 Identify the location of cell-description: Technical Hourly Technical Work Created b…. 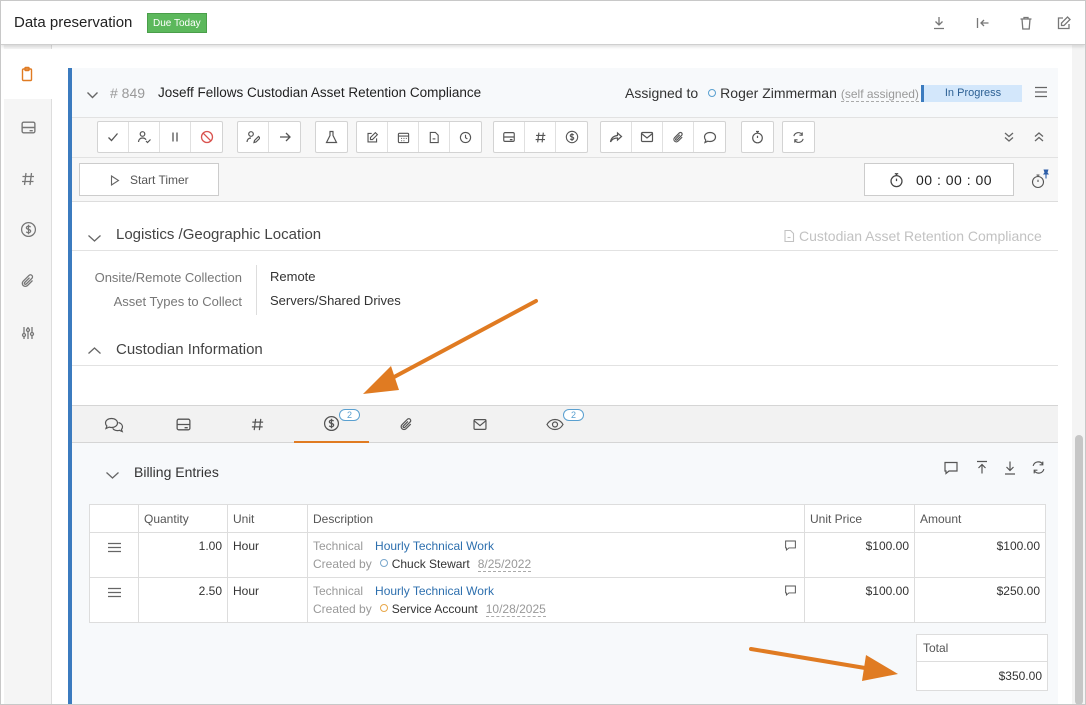
(556, 600).